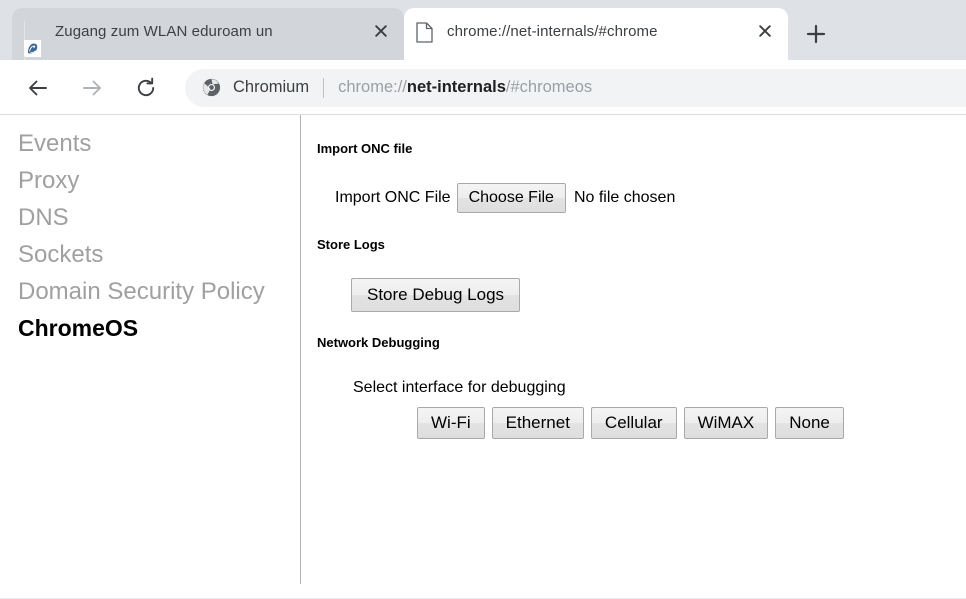 The image size is (966, 599). Describe the element at coordinates (726, 423) in the screenshot. I see `interface-button-wimax: WiMAX` at that location.